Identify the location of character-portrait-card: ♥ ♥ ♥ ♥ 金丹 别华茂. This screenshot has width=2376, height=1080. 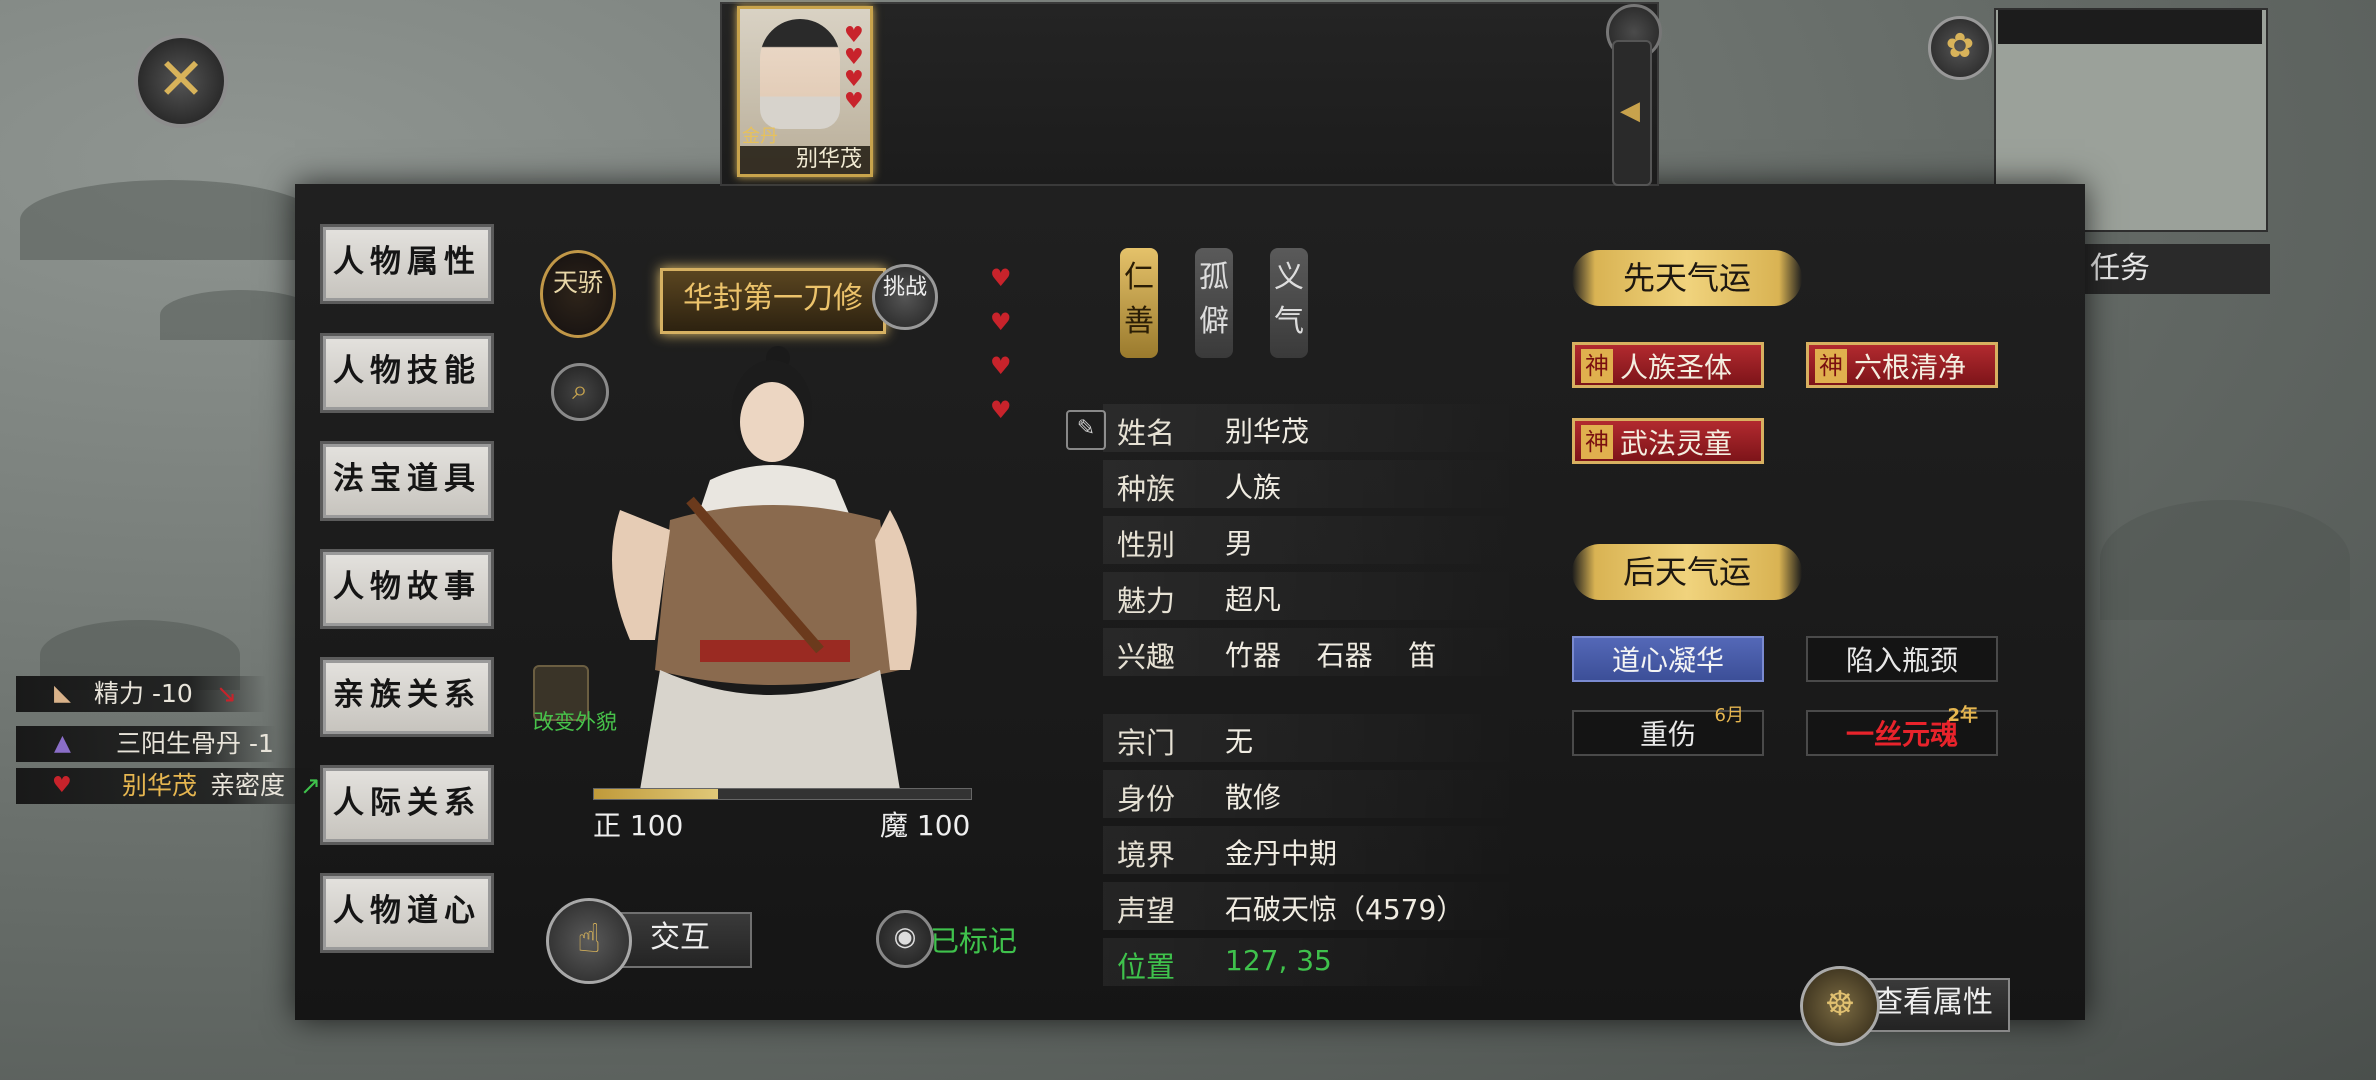
(805, 91).